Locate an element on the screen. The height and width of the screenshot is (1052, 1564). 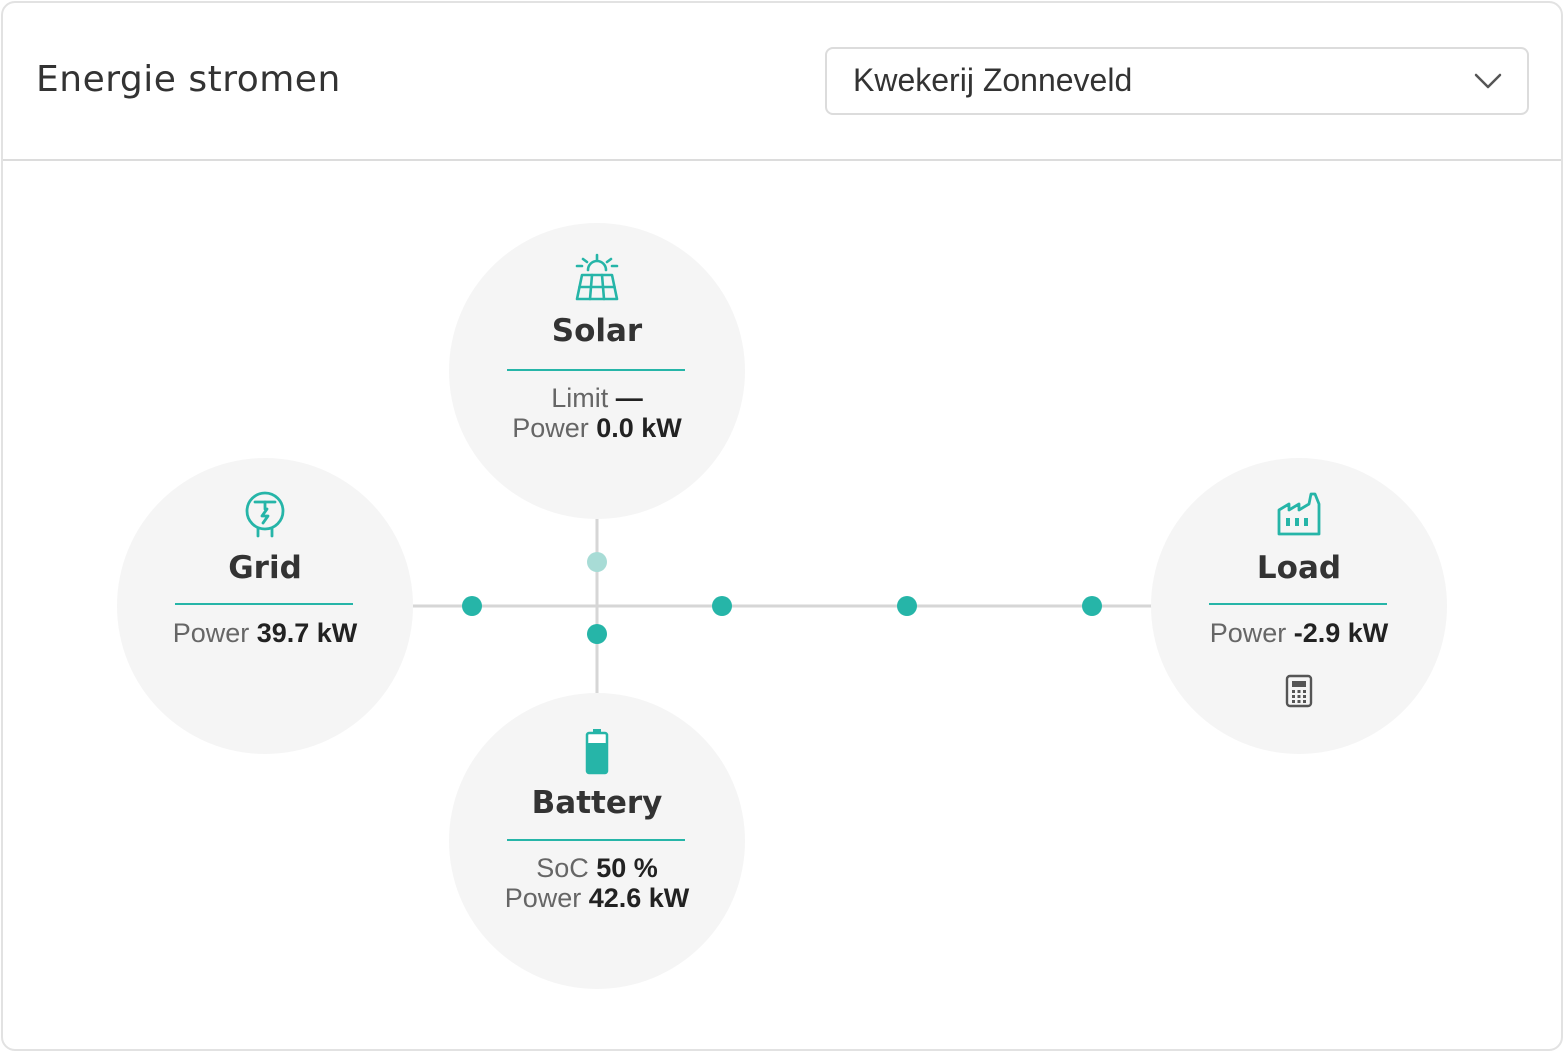
grid-power-value: 39.7 kW is located at coordinates (307, 633).